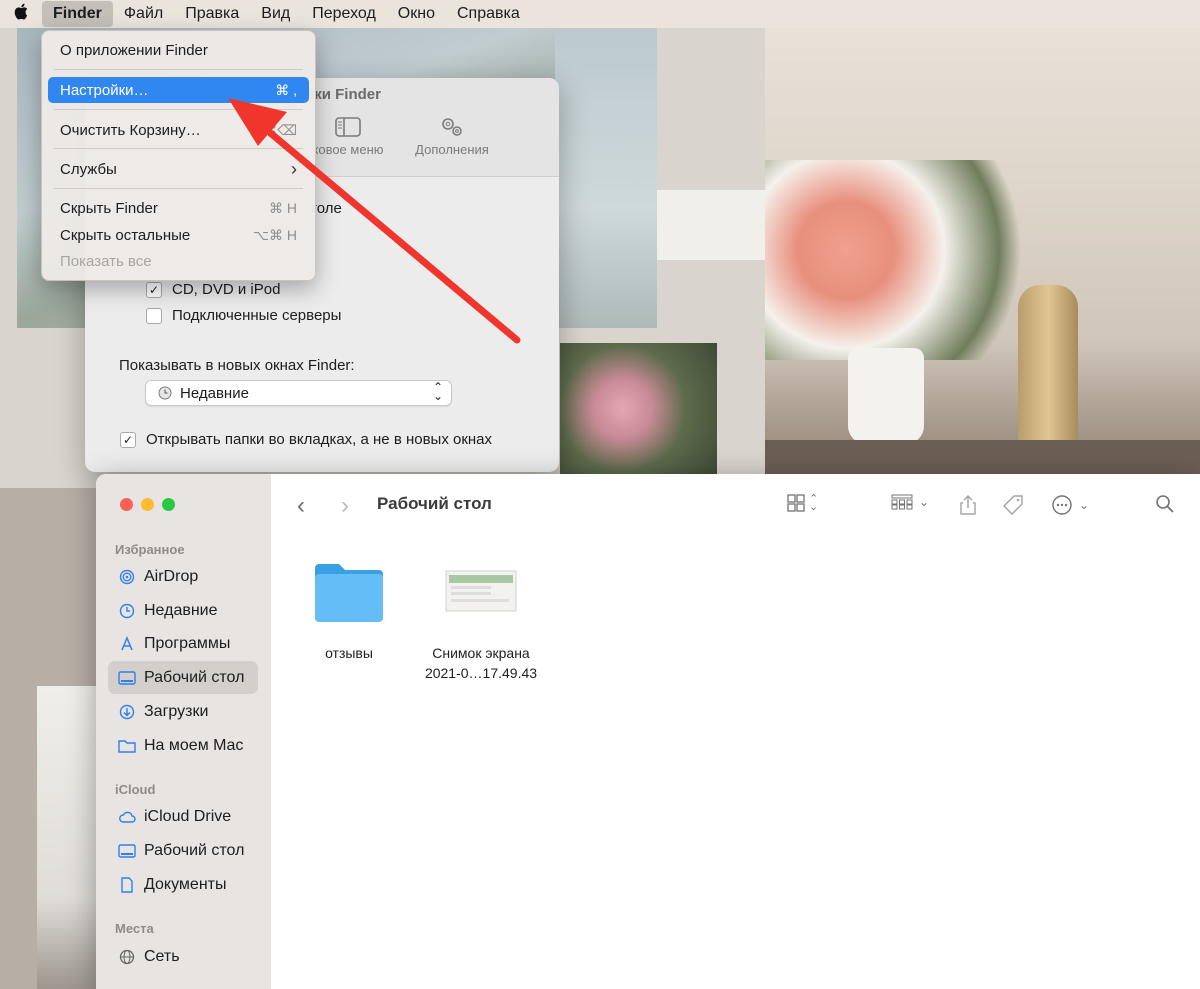 This screenshot has height=989, width=1200. I want to click on new-window-select: Недавние ⌃ ⌄, so click(298, 393).